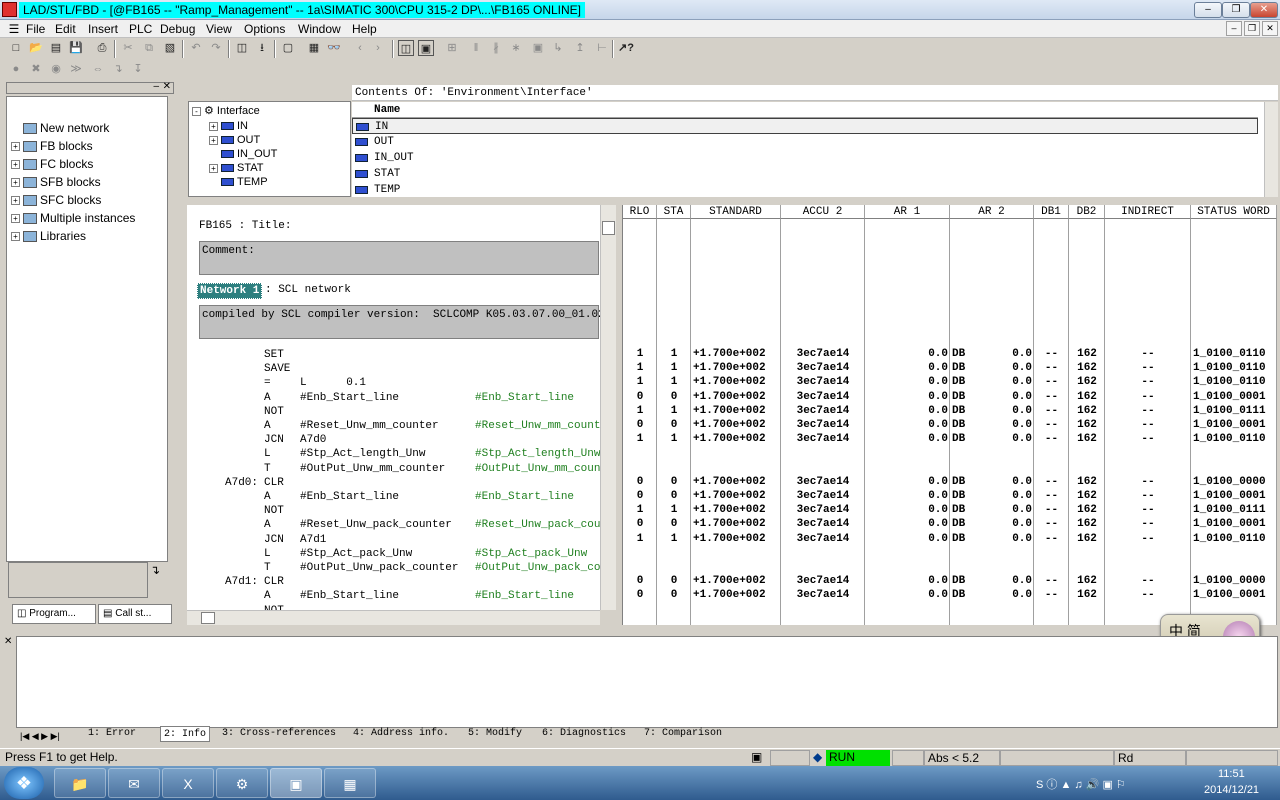 The width and height of the screenshot is (1280, 800). I want to click on copy-icon: ⧉, so click(149, 48).